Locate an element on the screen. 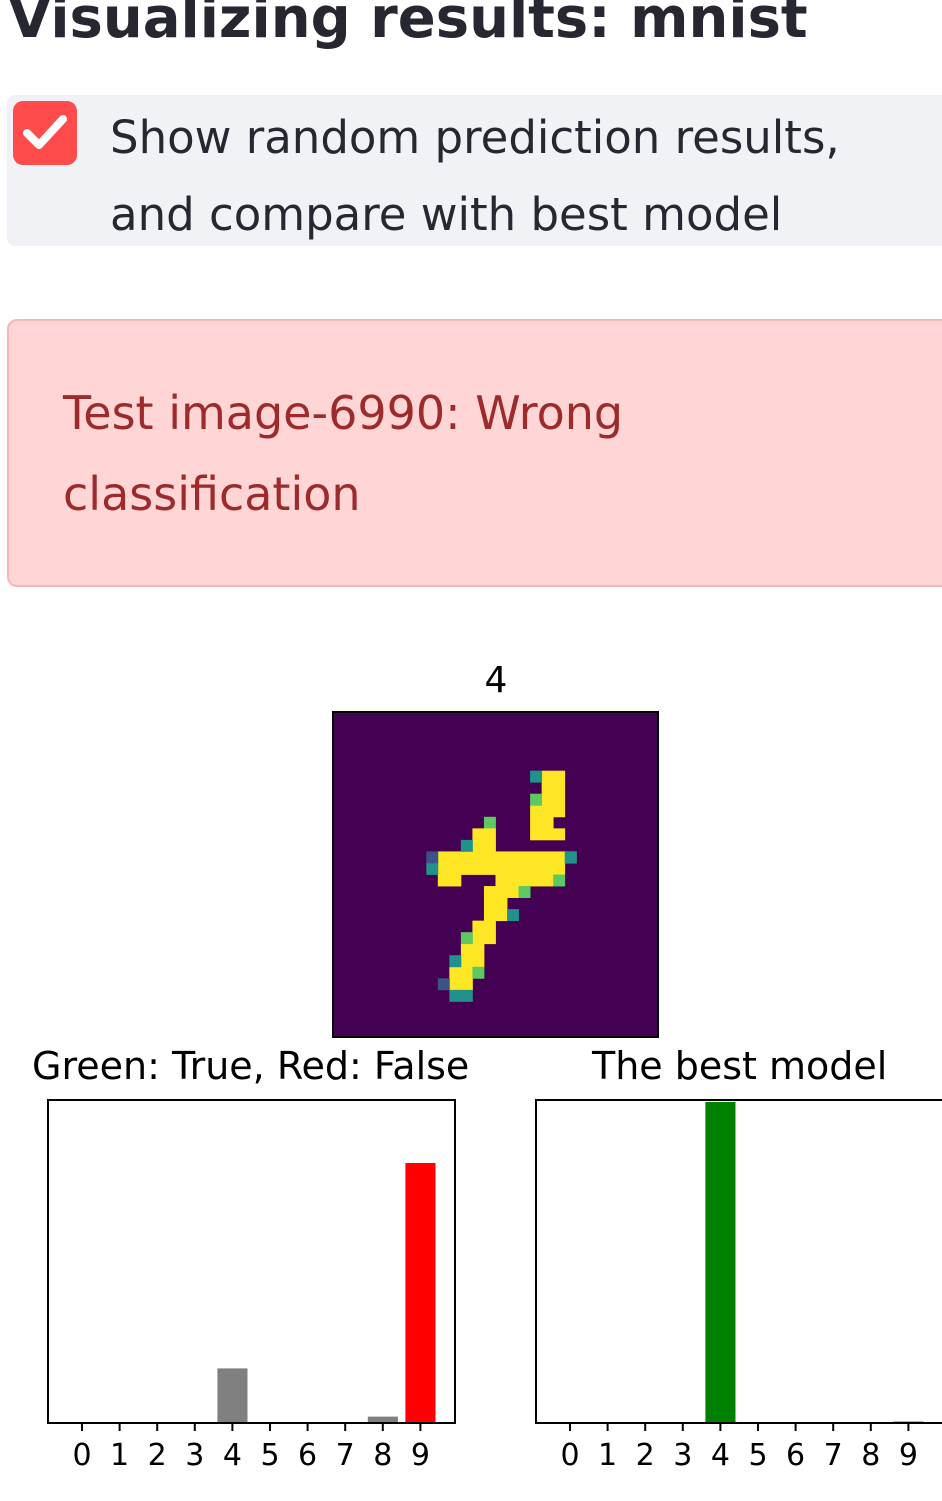  alert-message: Test image-6990: Wrong classification is located at coordinates (343, 453).